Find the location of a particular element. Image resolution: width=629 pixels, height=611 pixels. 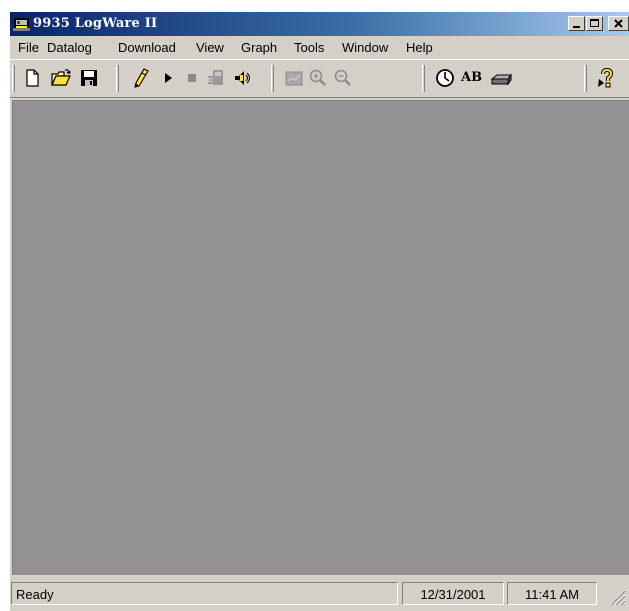

ab-button: AB is located at coordinates (472, 78).